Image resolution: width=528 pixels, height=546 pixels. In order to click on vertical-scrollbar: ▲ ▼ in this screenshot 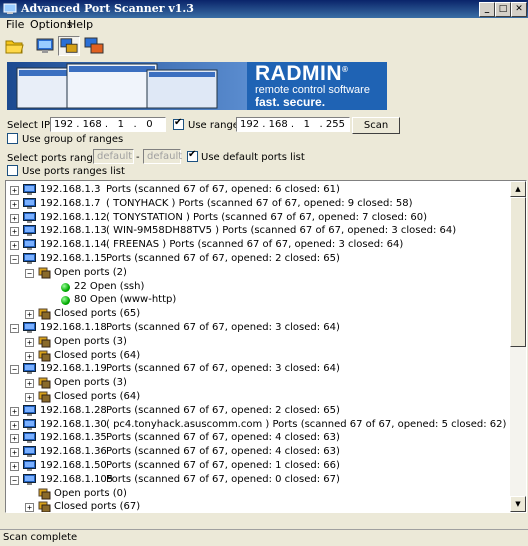, I will do `click(518, 346)`.